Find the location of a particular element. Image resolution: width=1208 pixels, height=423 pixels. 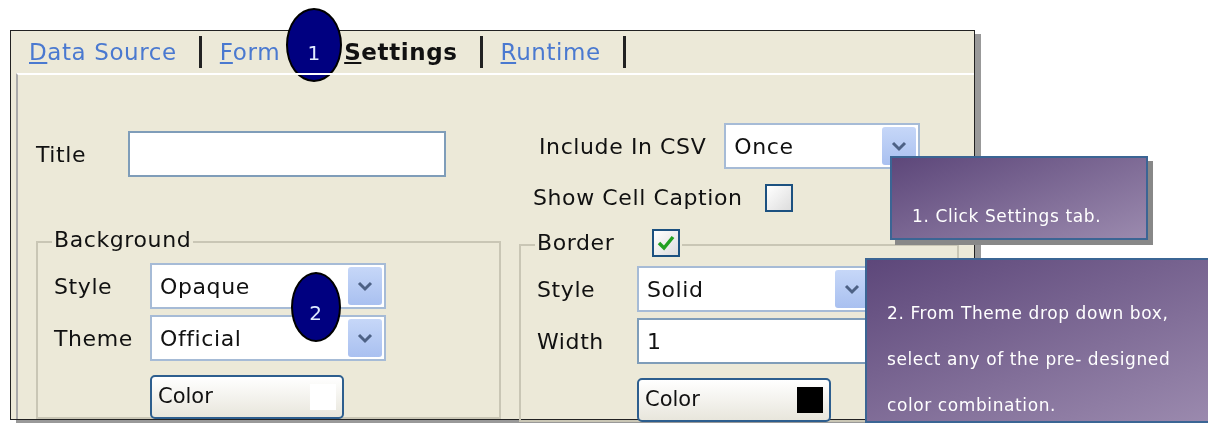

group-label: Background is located at coordinates (123, 240).